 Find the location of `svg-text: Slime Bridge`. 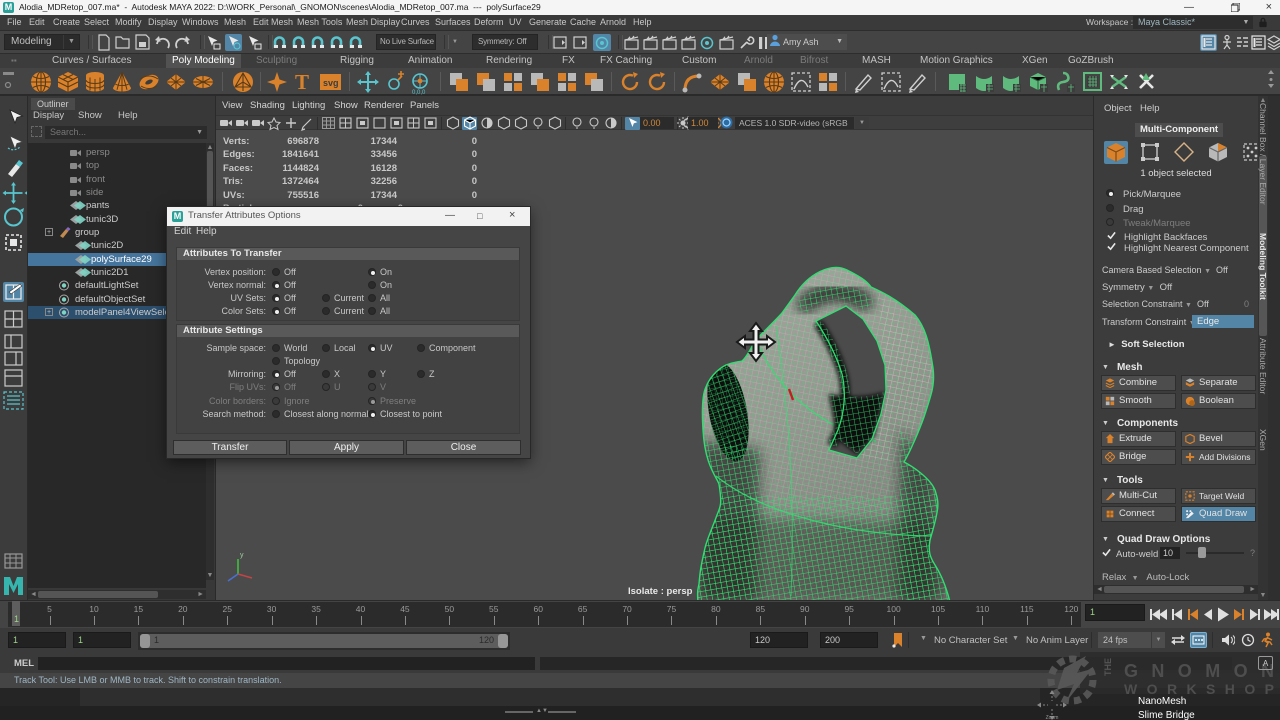

svg-text: Slime Bridge is located at coordinates (1166, 715).